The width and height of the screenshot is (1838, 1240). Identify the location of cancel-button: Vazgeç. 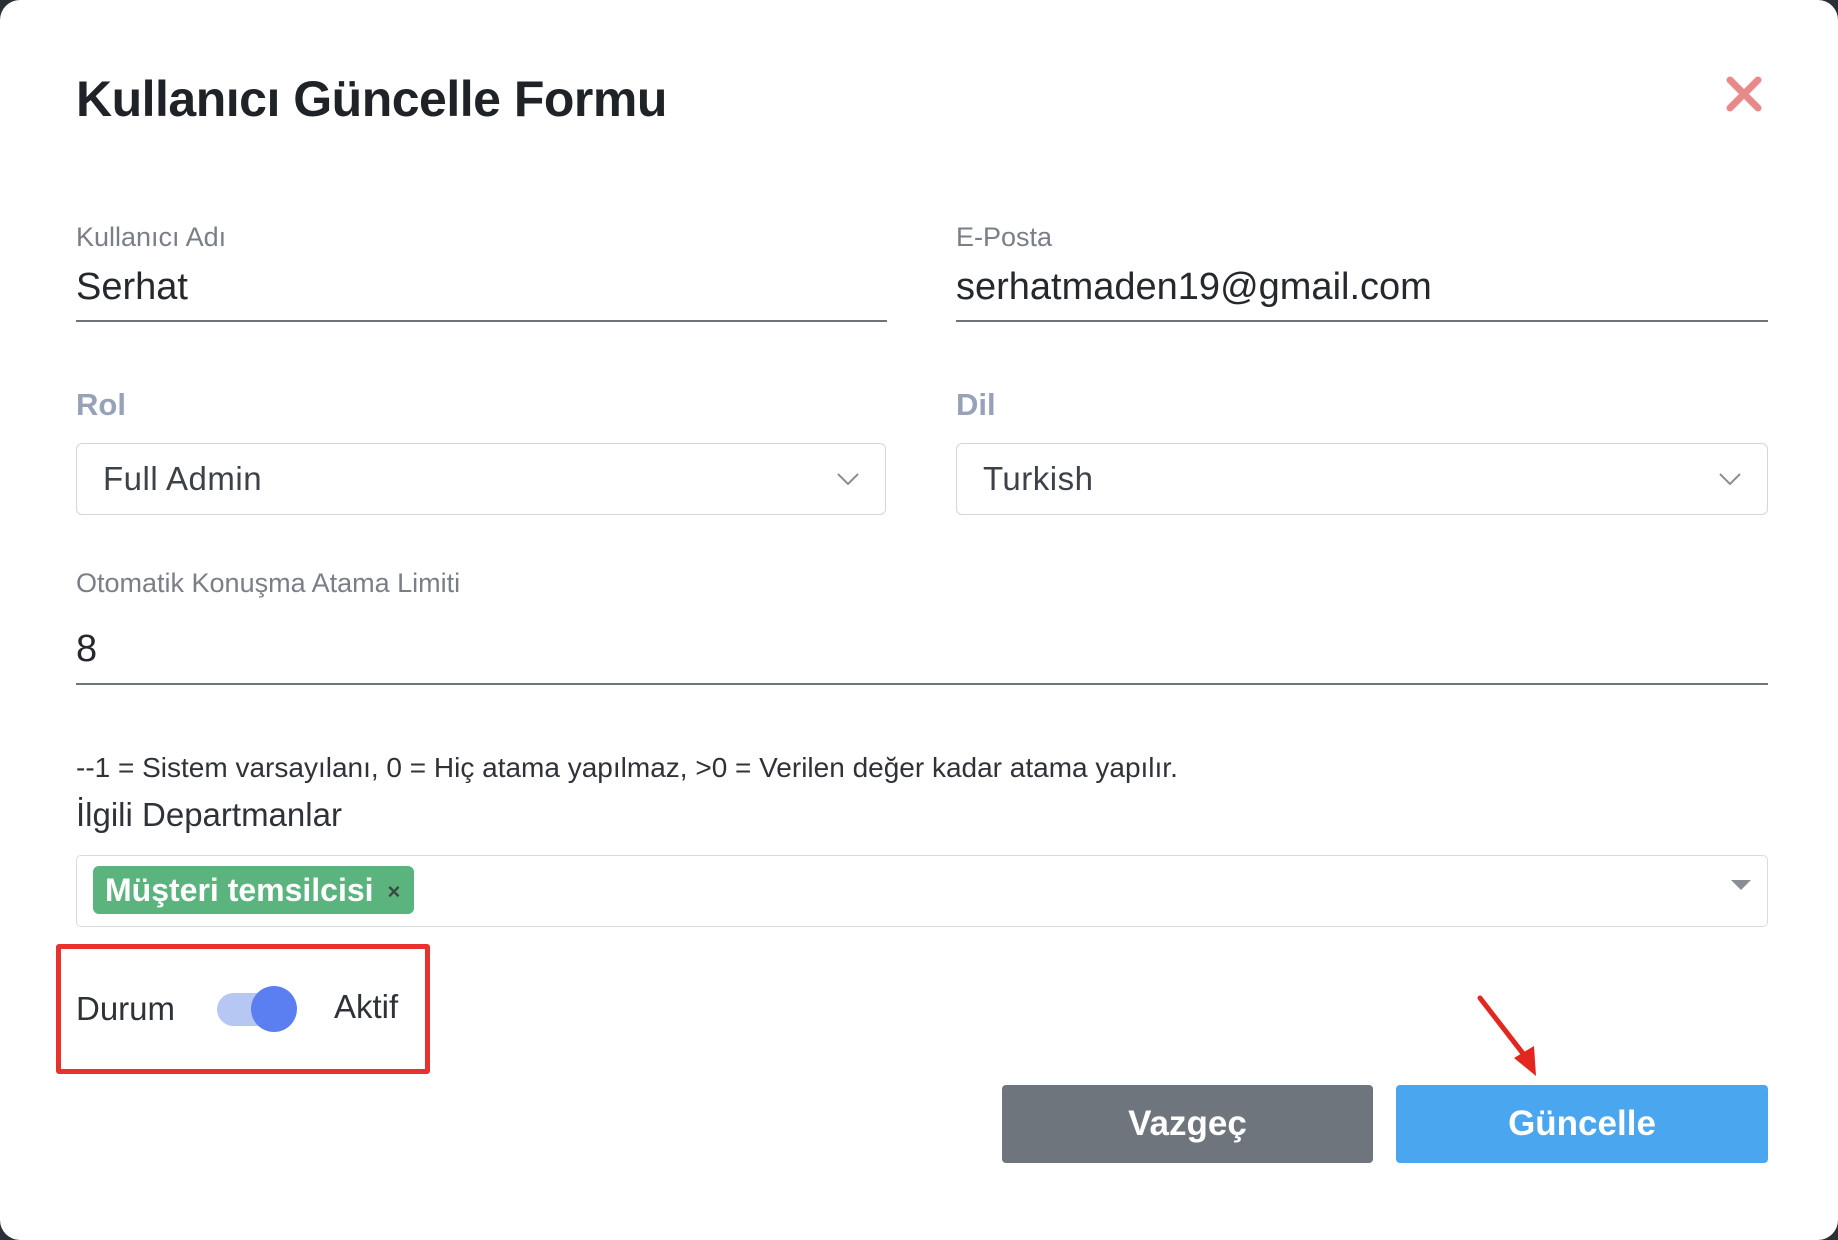
(1187, 1124).